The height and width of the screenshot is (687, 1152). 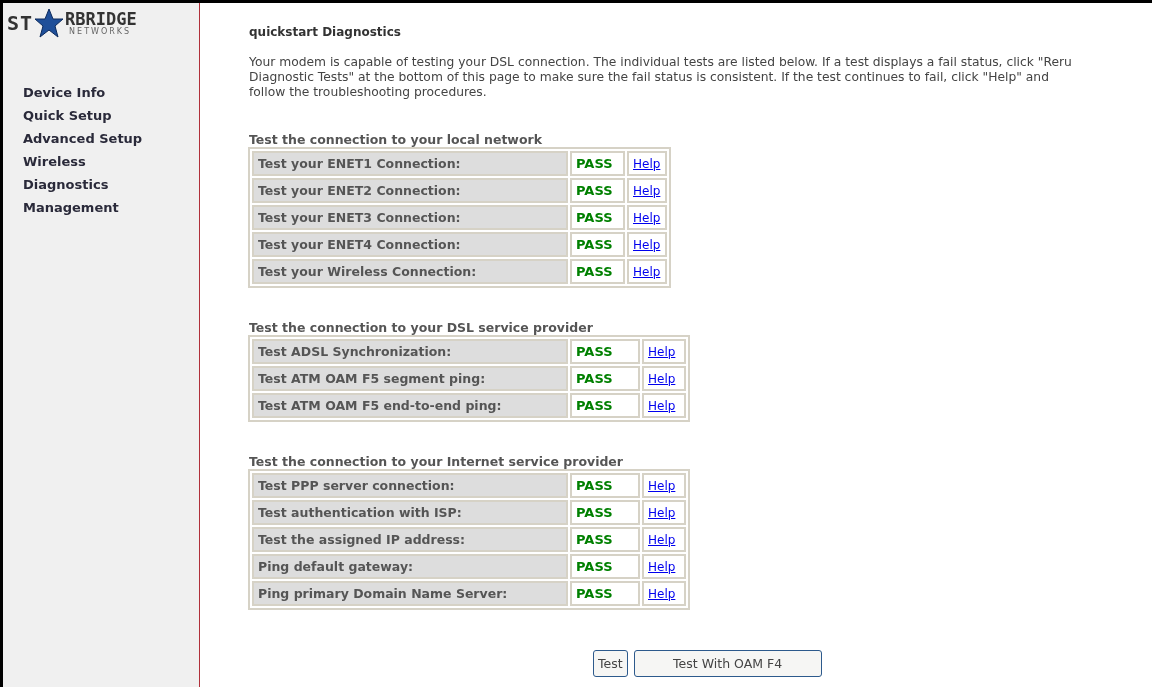 I want to click on test-label: Test your ENET1 Connection:, so click(x=410, y=163).